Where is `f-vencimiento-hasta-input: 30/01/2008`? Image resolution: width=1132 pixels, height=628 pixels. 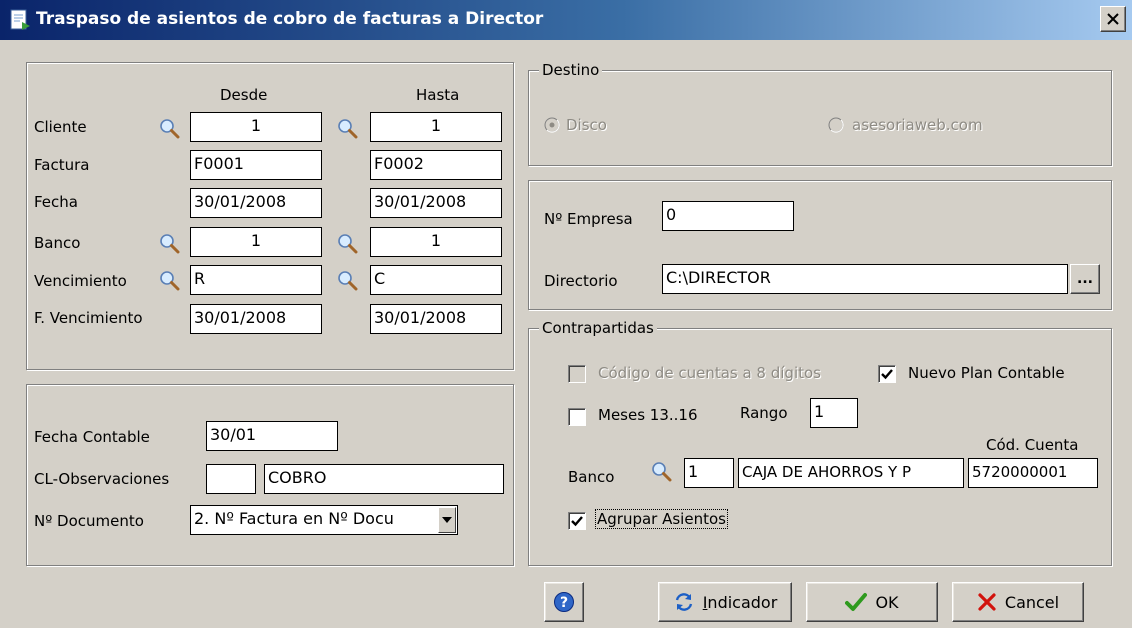 f-vencimiento-hasta-input: 30/01/2008 is located at coordinates (436, 319).